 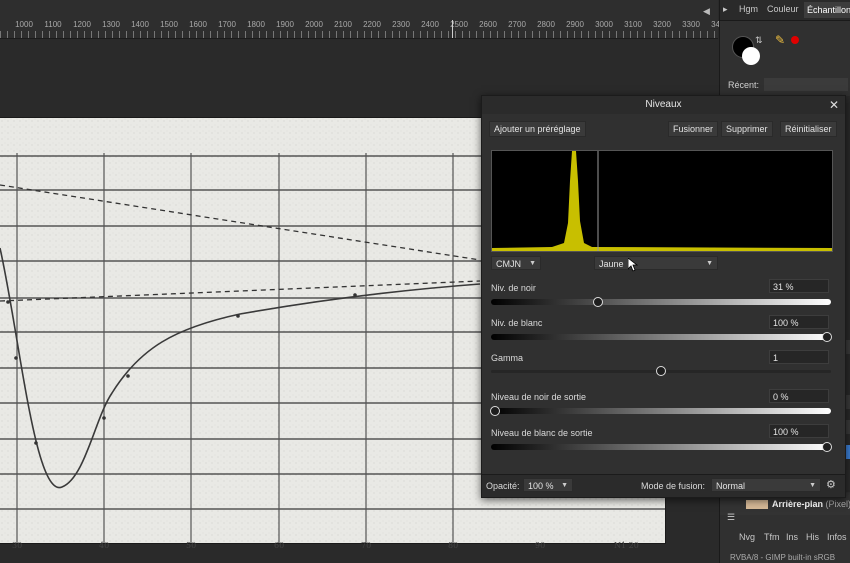 I want to click on channel-select: Jaune ▼, so click(x=656, y=263).